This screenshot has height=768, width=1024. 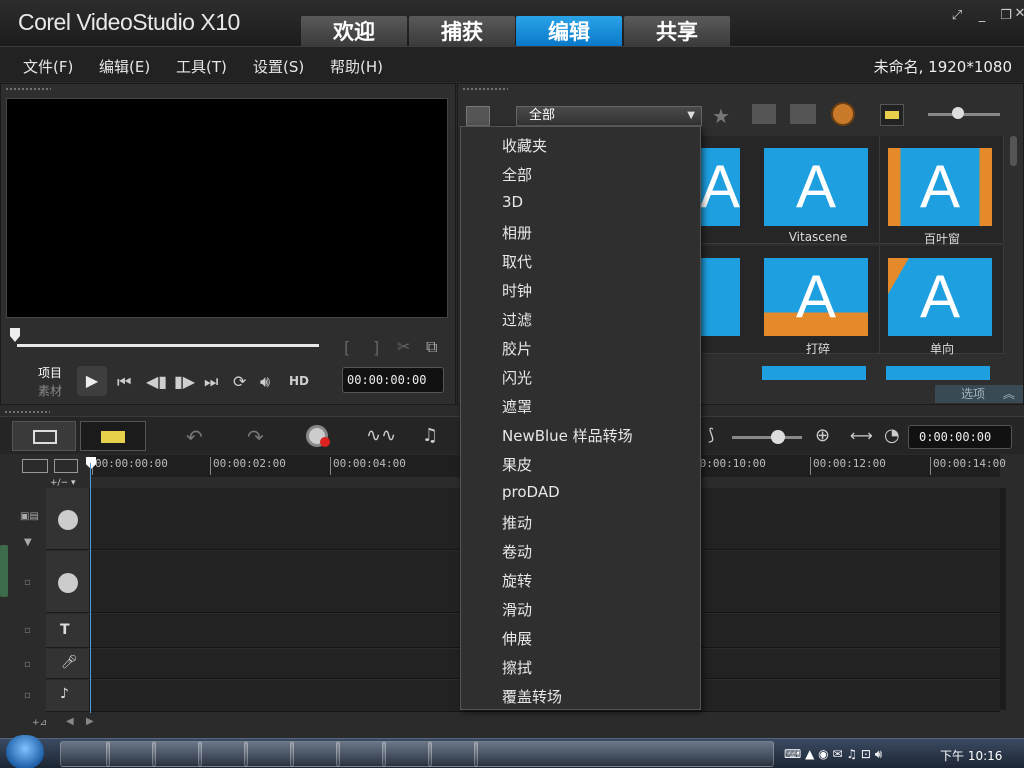 I want to click on dropdown-item-film: 胶片, so click(x=517, y=348).